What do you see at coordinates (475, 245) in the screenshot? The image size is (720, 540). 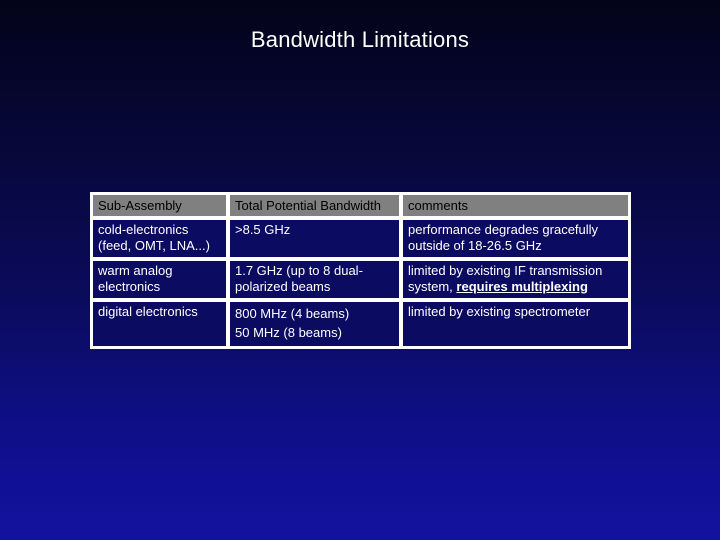 I see `cell-text: outside of 18-26.5 GHz` at bounding box center [475, 245].